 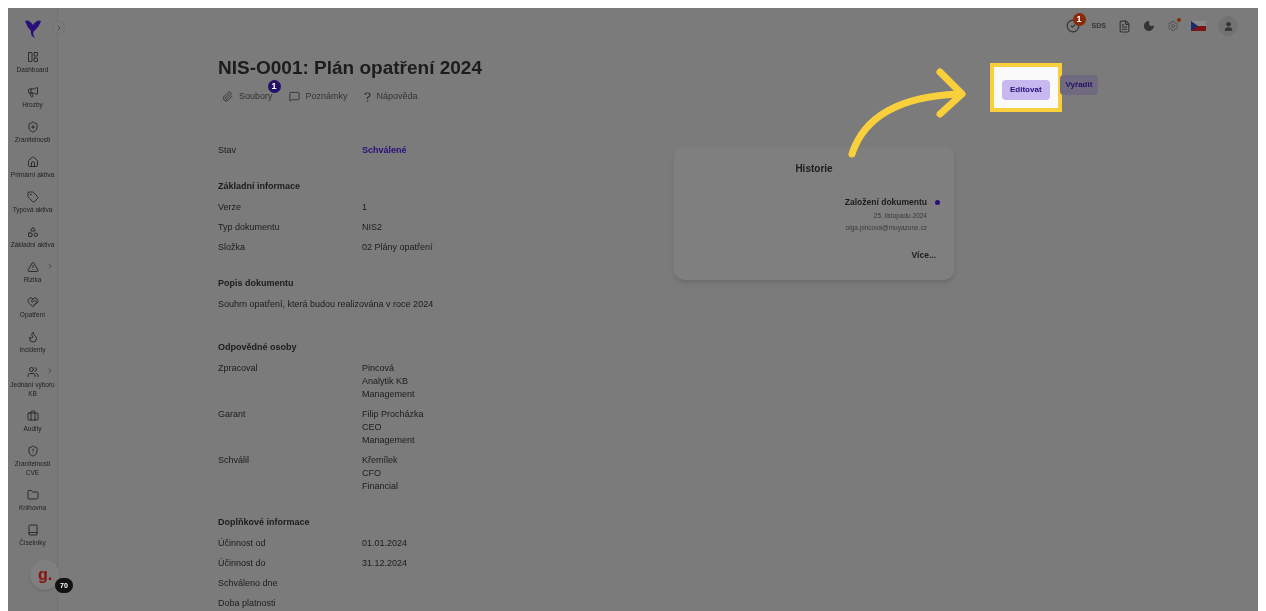 I want to click on flag-icon, so click(x=1198, y=26).